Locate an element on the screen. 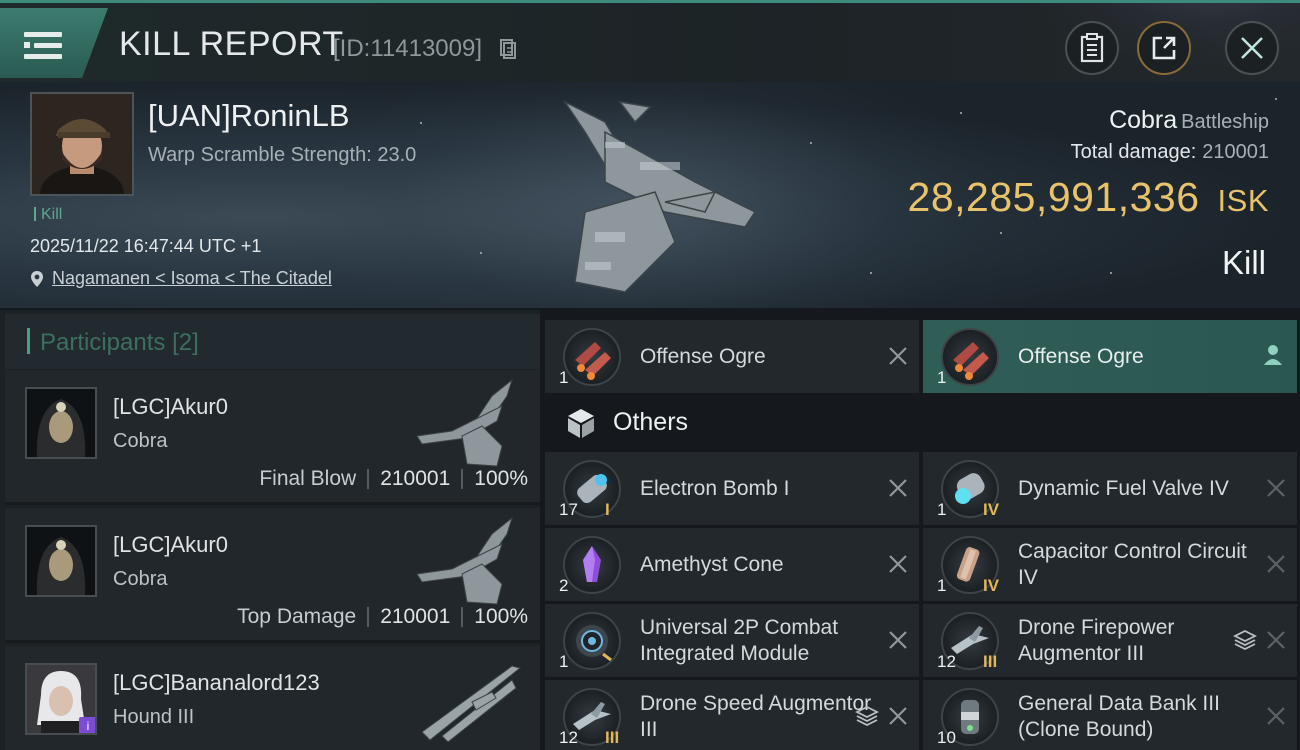 The height and width of the screenshot is (750, 1300). top-bar: KILL REPORT [ID:11413009] is located at coordinates (650, 42).